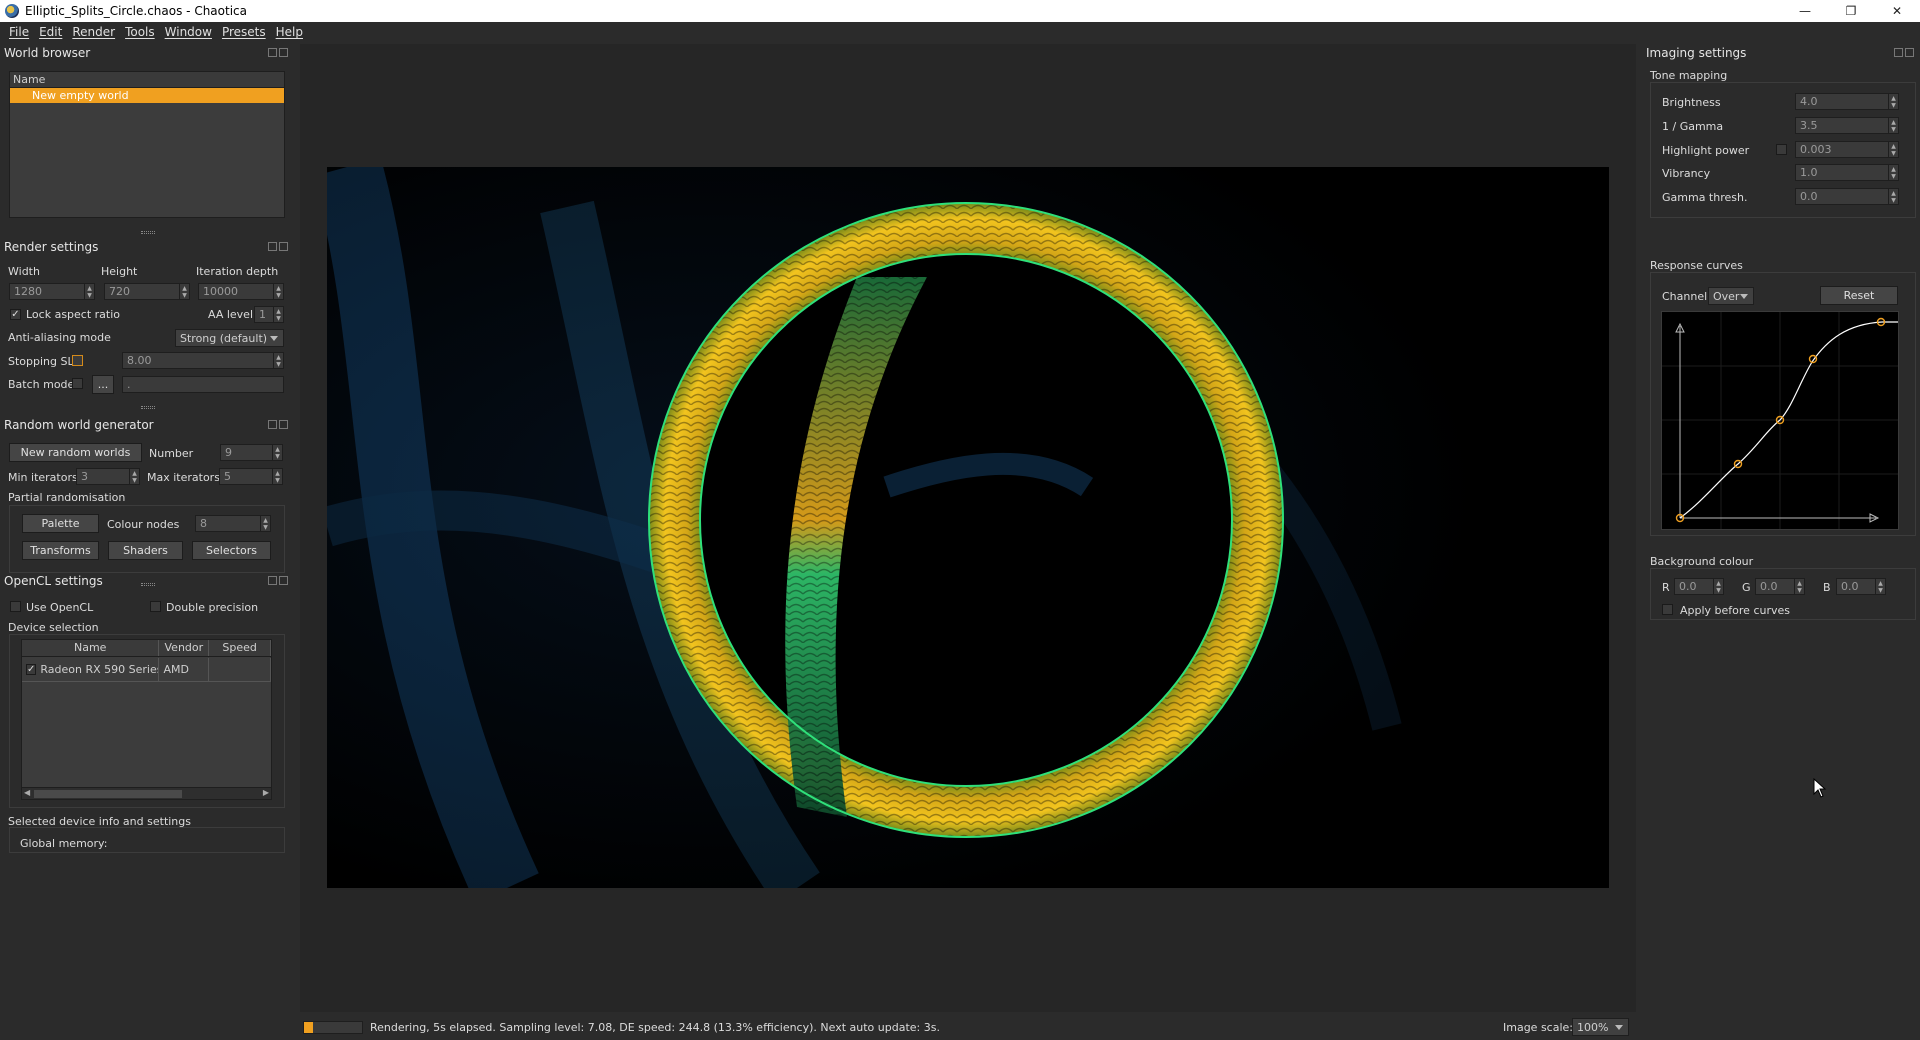 This screenshot has width=1920, height=1040. Describe the element at coordinates (27, 792) in the screenshot. I see `scroll-left-icon: ◀` at that location.